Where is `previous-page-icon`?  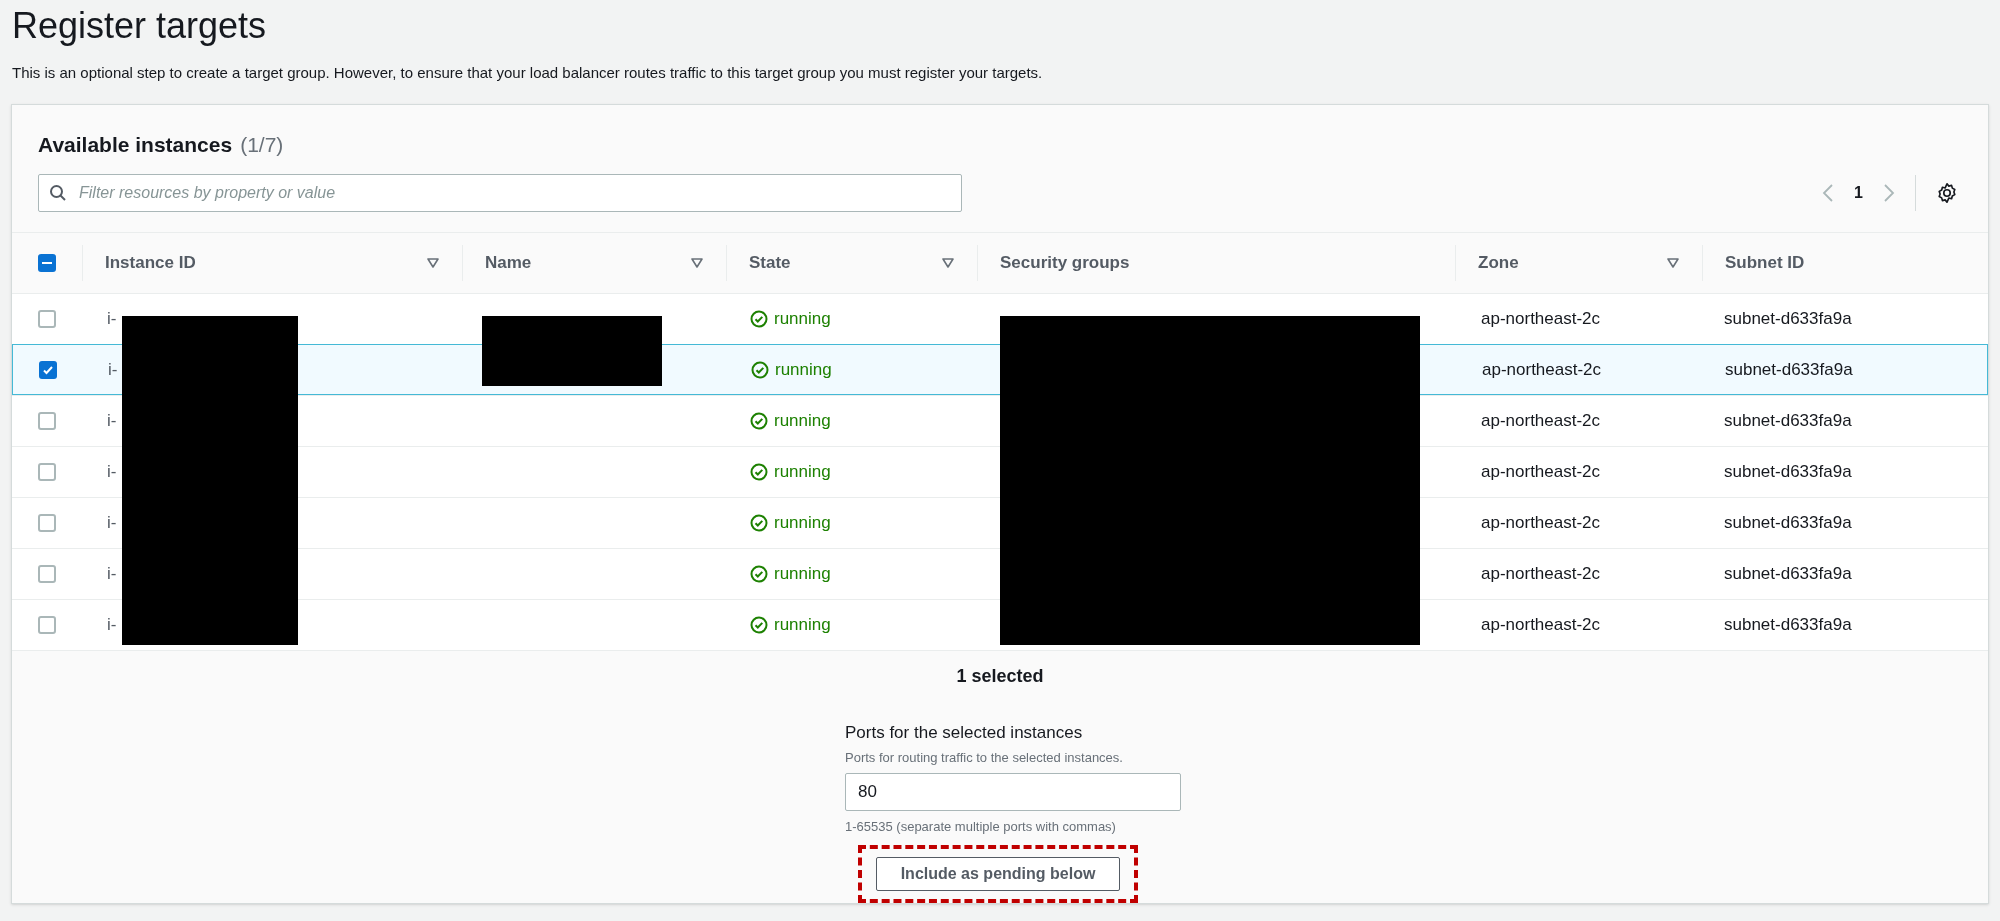
previous-page-icon is located at coordinates (1828, 193).